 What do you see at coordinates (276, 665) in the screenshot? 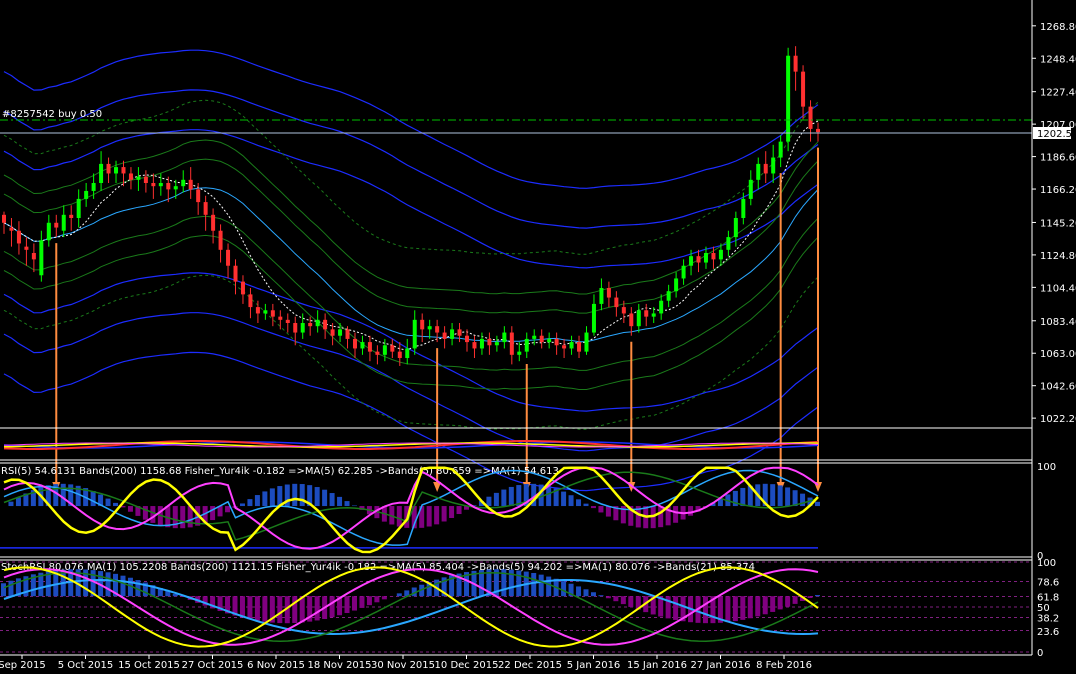
I see `time-tick-label: 6 Nov 2015` at bounding box center [276, 665].